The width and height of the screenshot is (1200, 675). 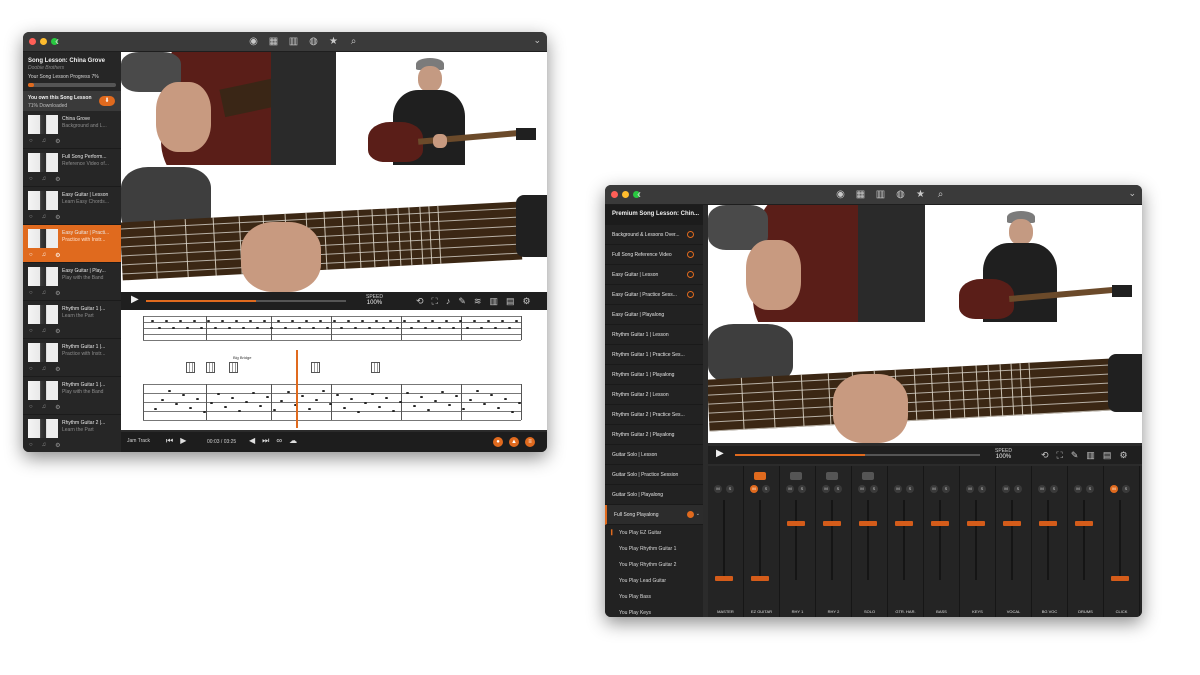 I want to click on fullscreen-icon: ⛶, so click(x=1060, y=455).